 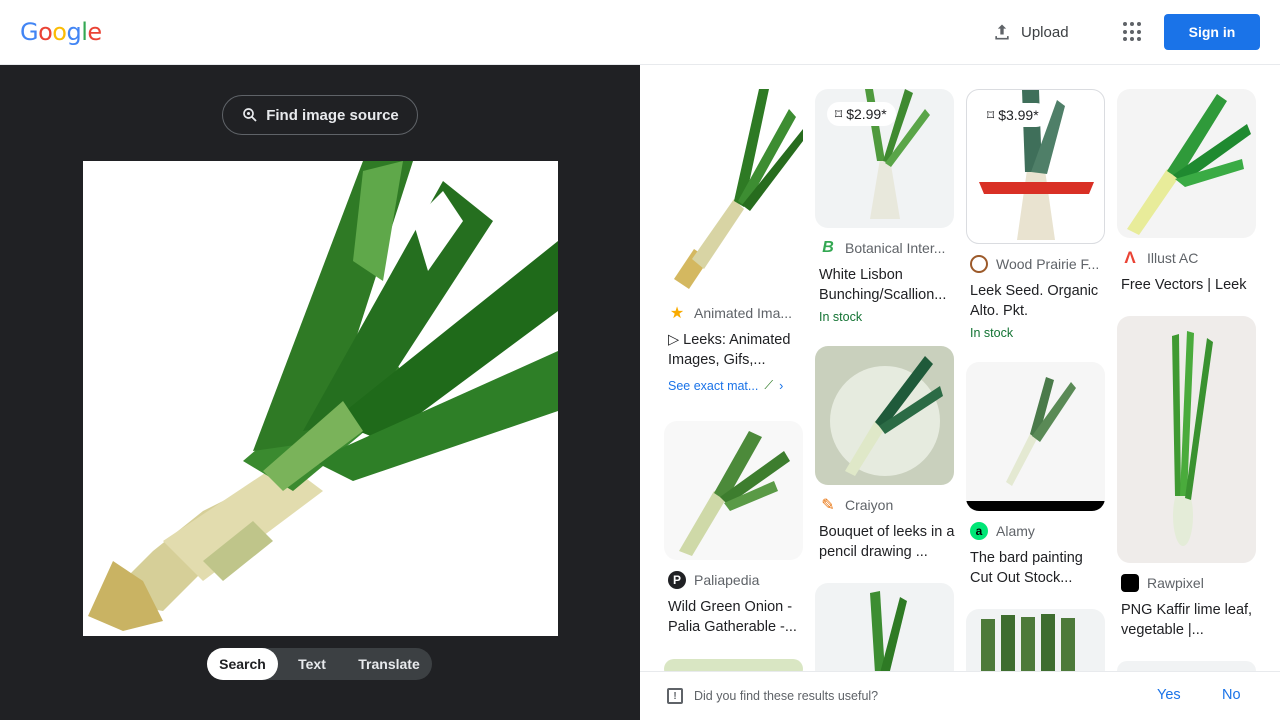 I want to click on result-title: Free Vectors | Leek, so click(x=1187, y=285).